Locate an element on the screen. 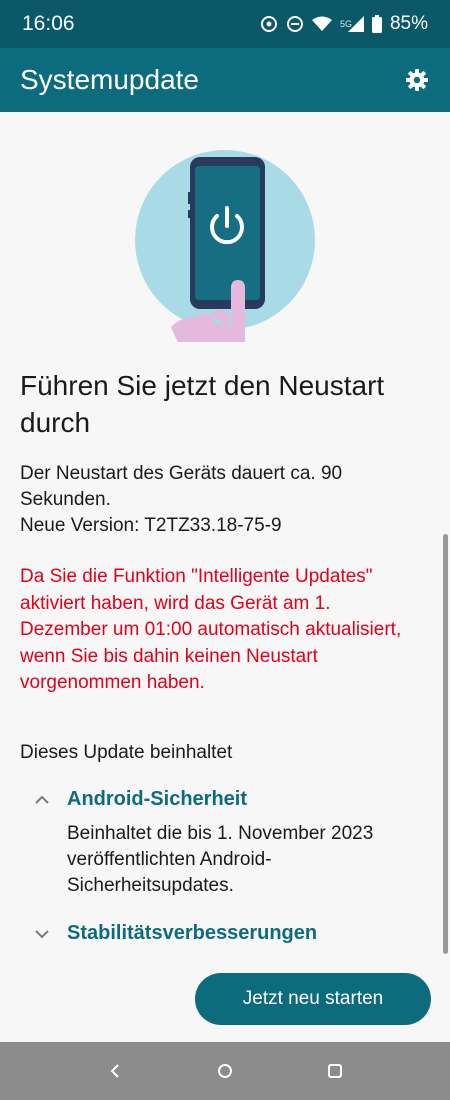 This screenshot has width=450, height=1100. nav-bar is located at coordinates (225, 1071).